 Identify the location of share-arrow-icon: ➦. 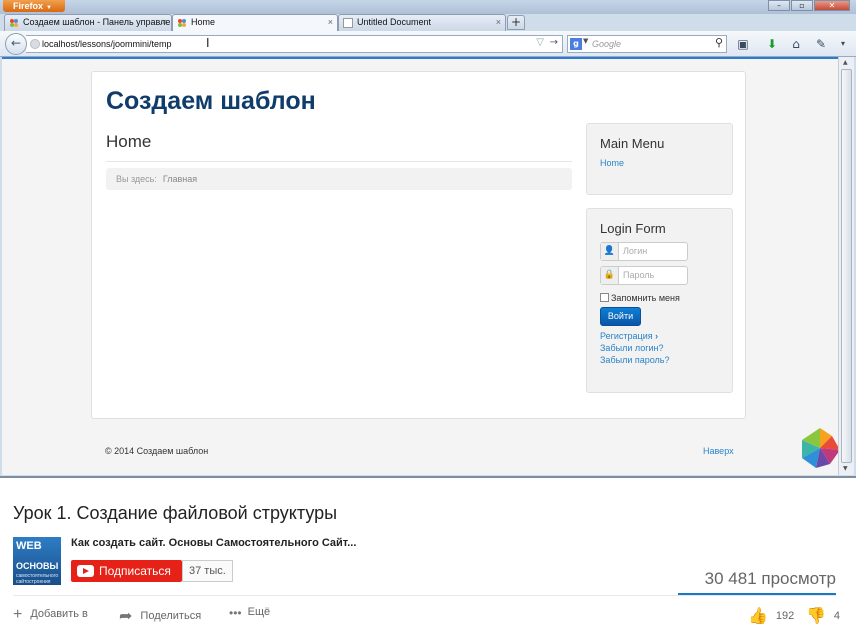
(126, 616).